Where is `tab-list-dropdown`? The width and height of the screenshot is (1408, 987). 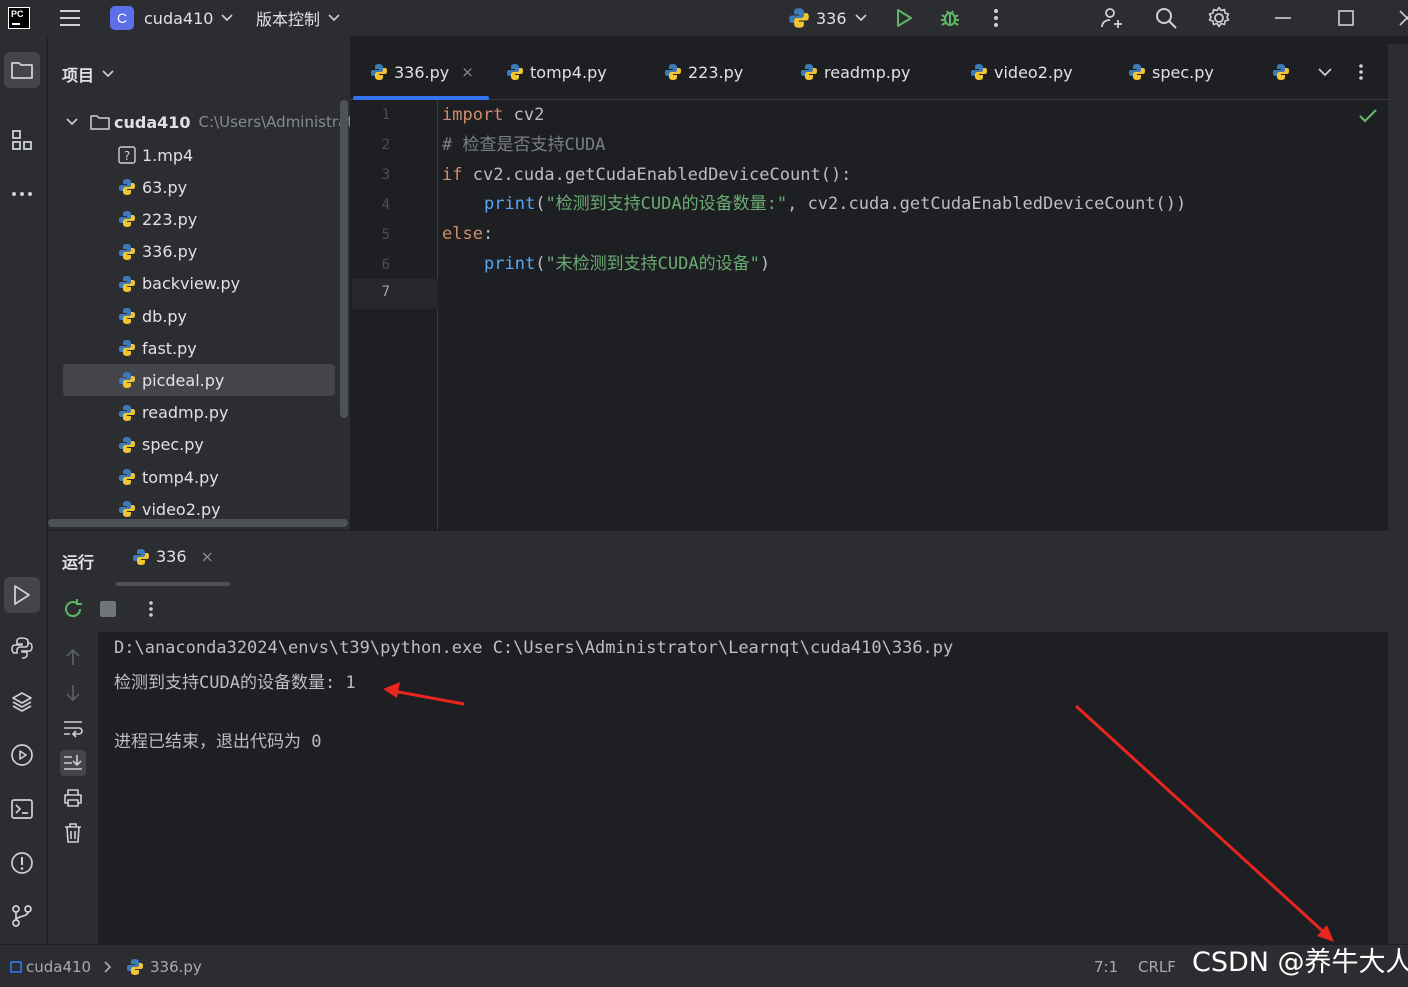
tab-list-dropdown is located at coordinates (1325, 72).